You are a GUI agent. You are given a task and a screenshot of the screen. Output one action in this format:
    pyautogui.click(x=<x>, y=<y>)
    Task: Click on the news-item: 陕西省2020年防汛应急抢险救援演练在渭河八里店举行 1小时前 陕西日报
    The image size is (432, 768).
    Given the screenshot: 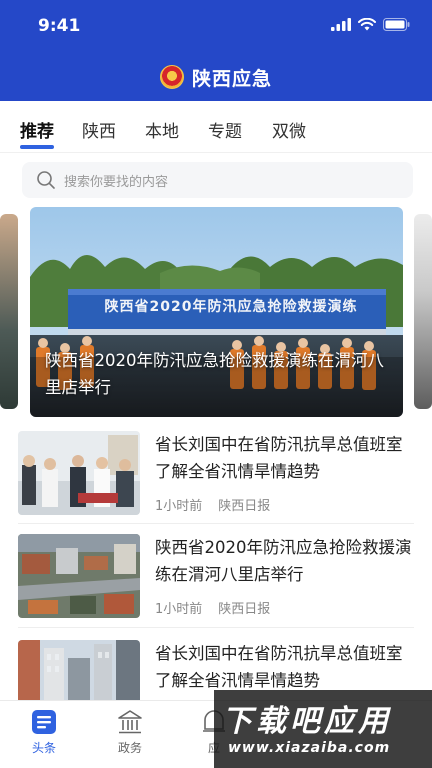 What is the action you would take?
    pyautogui.click(x=216, y=586)
    